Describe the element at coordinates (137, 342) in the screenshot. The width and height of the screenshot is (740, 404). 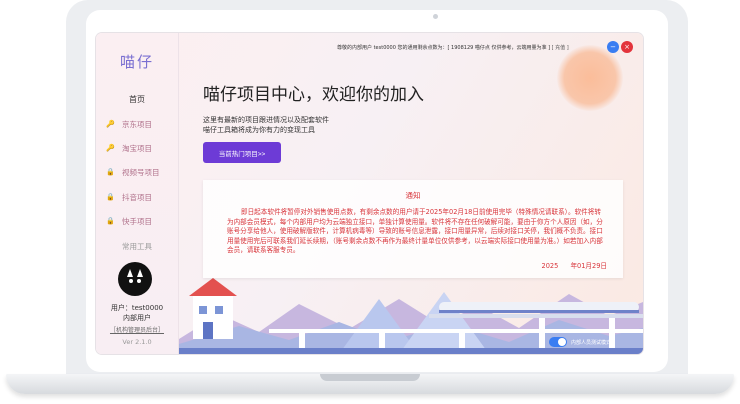
I see `version-label: Ver 2.1.0` at that location.